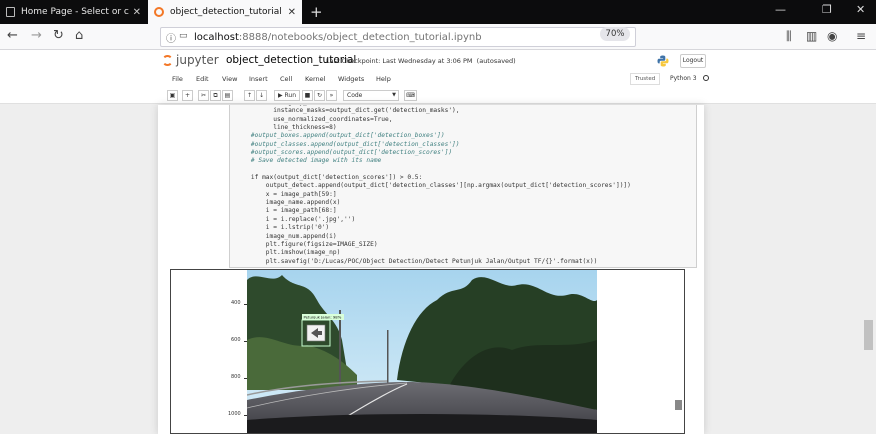 The image size is (876, 434). What do you see at coordinates (309, 161) in the screenshot?
I see `code-line: # Save detected image with its name` at bounding box center [309, 161].